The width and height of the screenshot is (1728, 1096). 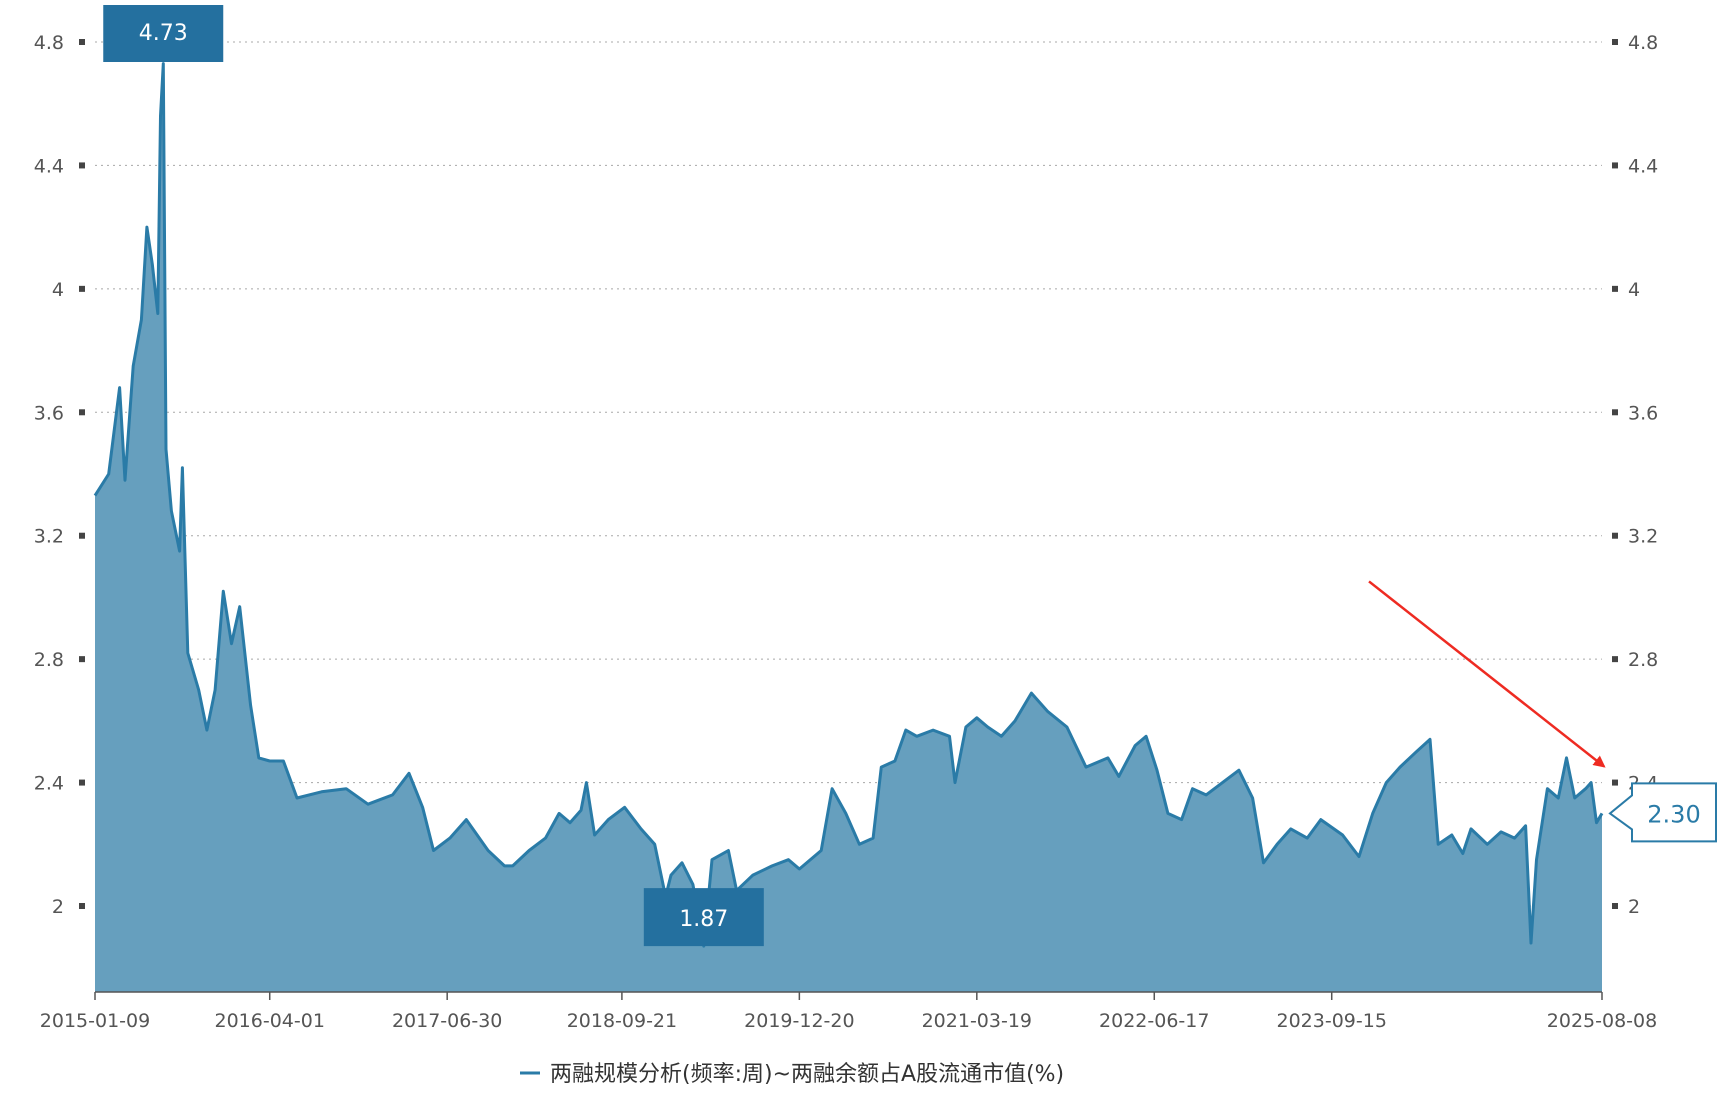 What do you see at coordinates (1154, 1021) in the screenshot?
I see `x-tick-label: 2022-06-17` at bounding box center [1154, 1021].